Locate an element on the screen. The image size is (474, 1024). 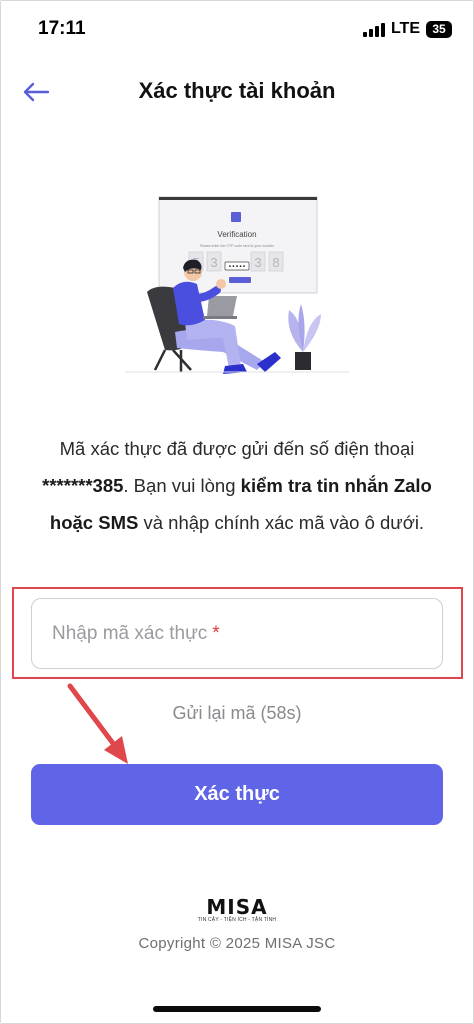
page-title: Xác thực tài khoản is located at coordinates (237, 90).